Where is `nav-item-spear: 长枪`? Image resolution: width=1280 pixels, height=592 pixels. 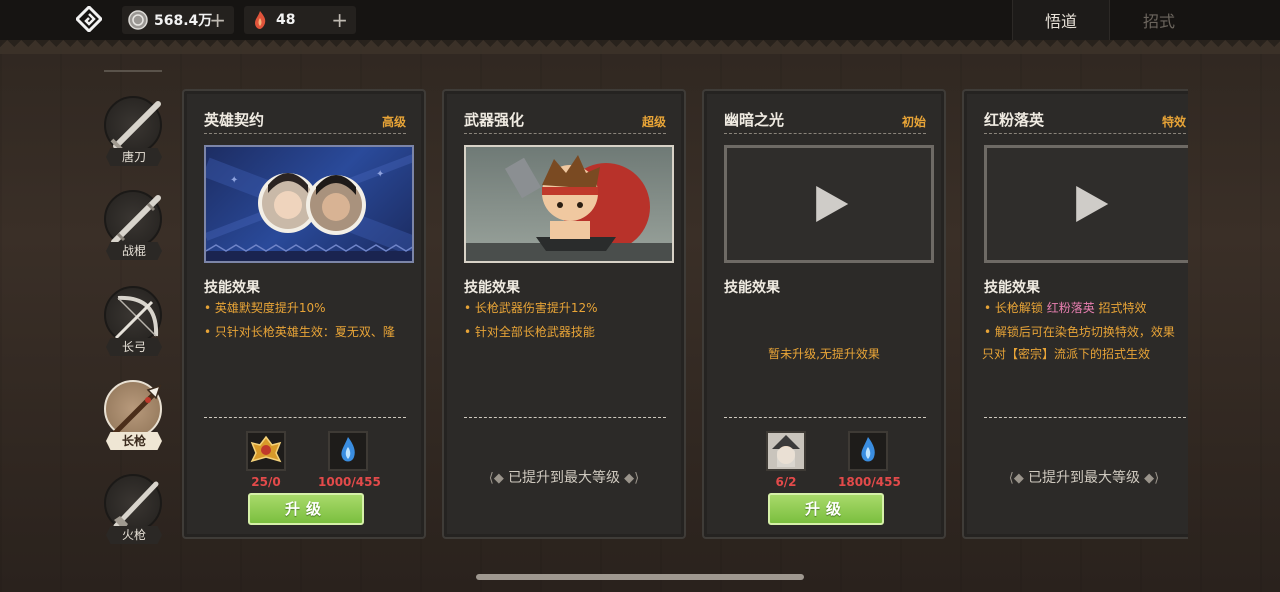 nav-item-spear: 长枪 is located at coordinates (134, 426).